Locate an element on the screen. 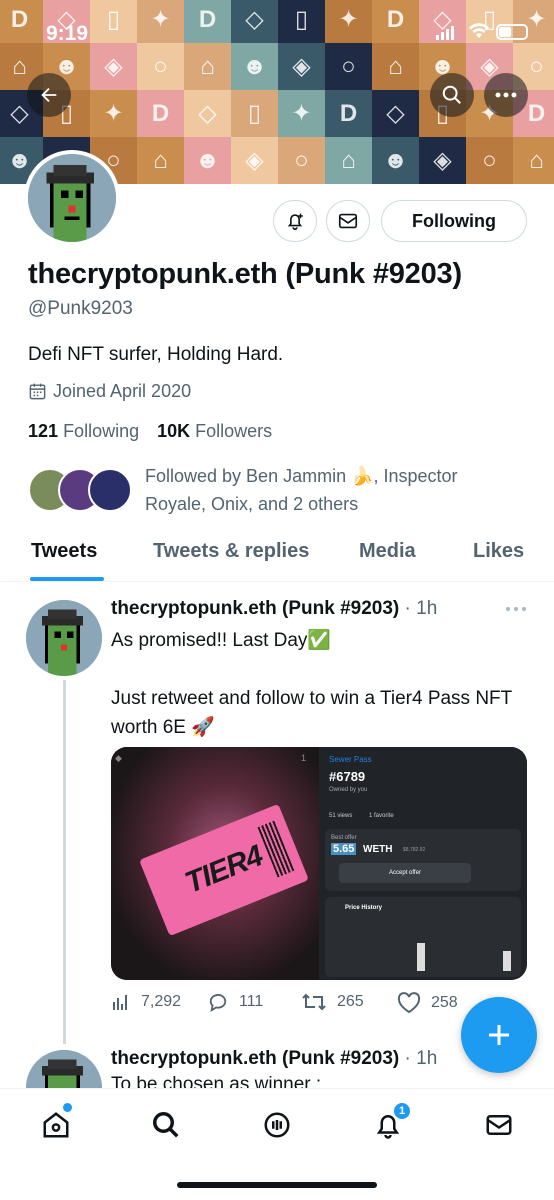 The width and height of the screenshot is (554, 1200). followers-stat: 10K Followers is located at coordinates (214, 431).